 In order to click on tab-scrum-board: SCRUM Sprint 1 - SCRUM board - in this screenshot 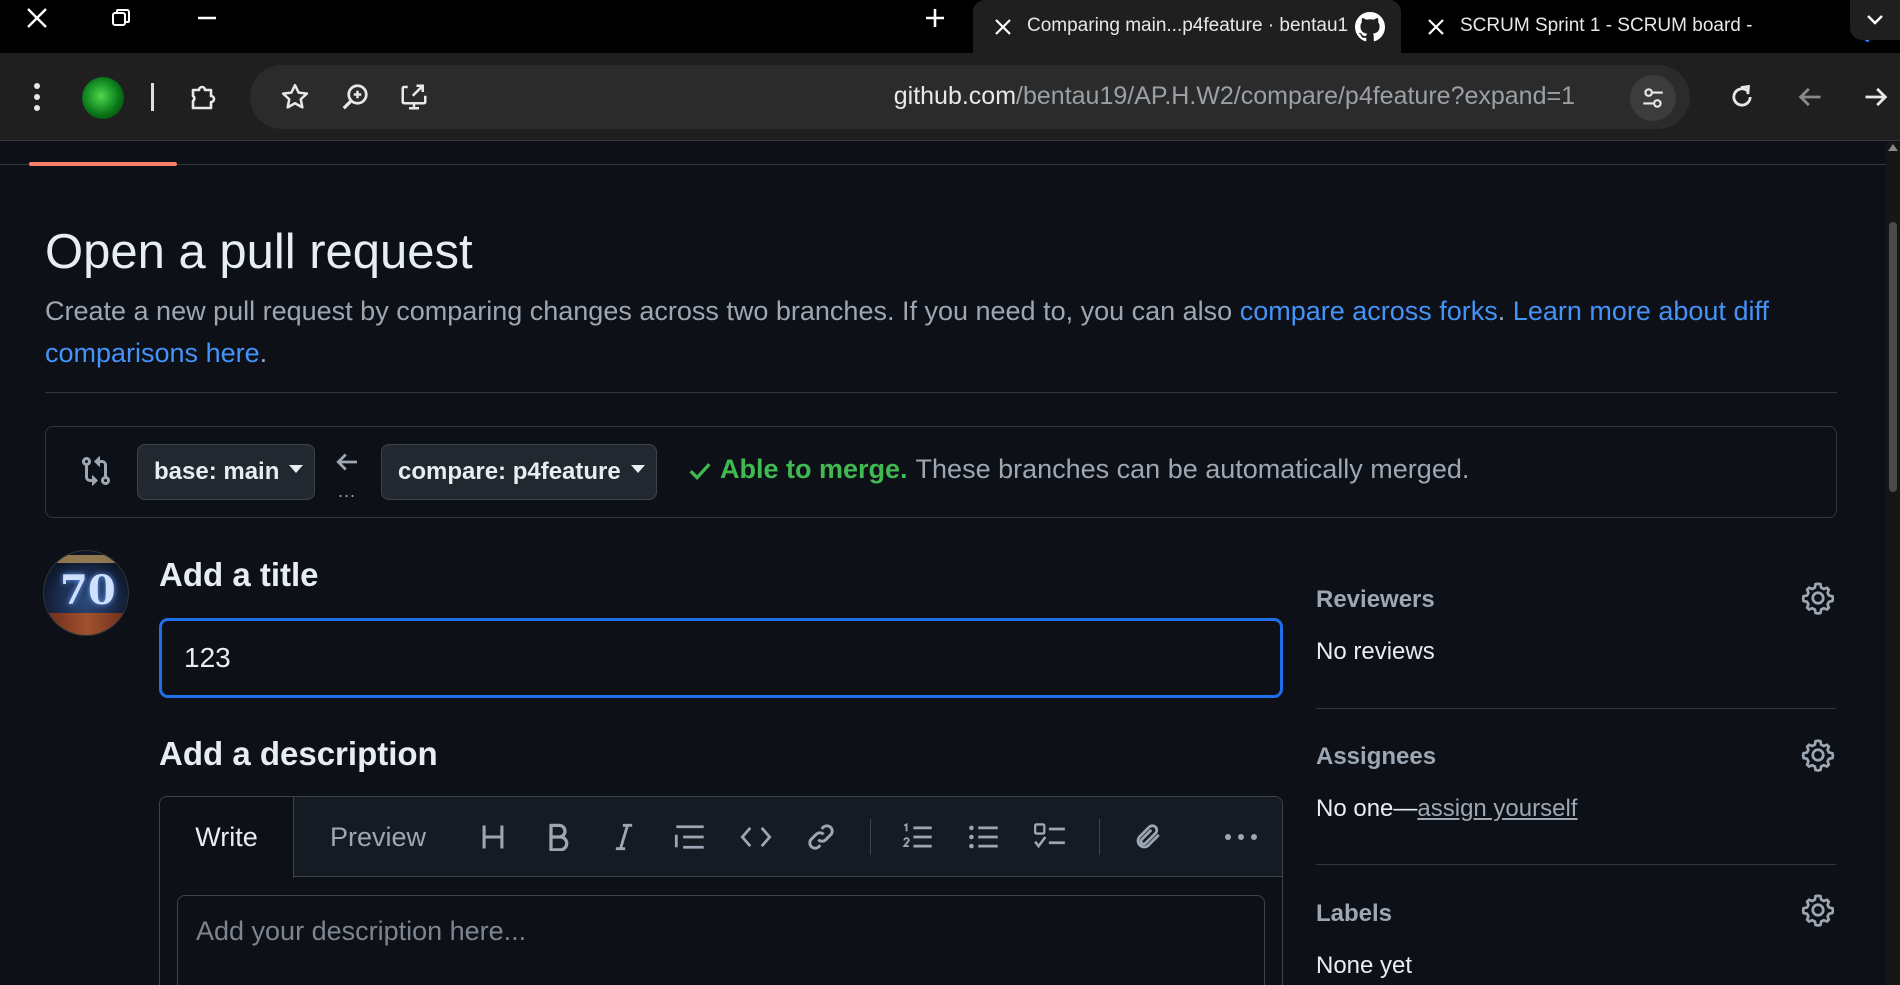, I will do `click(1653, 26)`.